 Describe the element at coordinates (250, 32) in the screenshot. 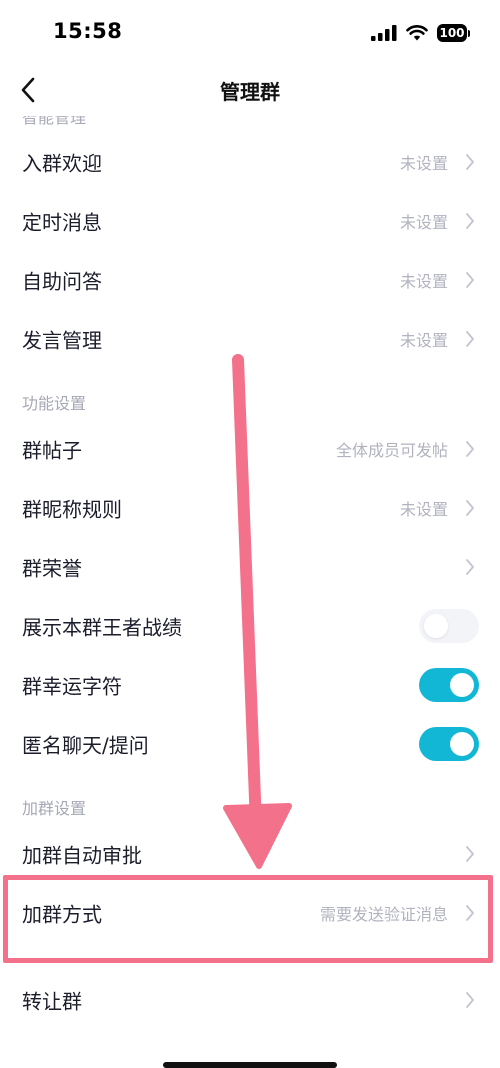

I see `status-bar: 15:58 100` at that location.